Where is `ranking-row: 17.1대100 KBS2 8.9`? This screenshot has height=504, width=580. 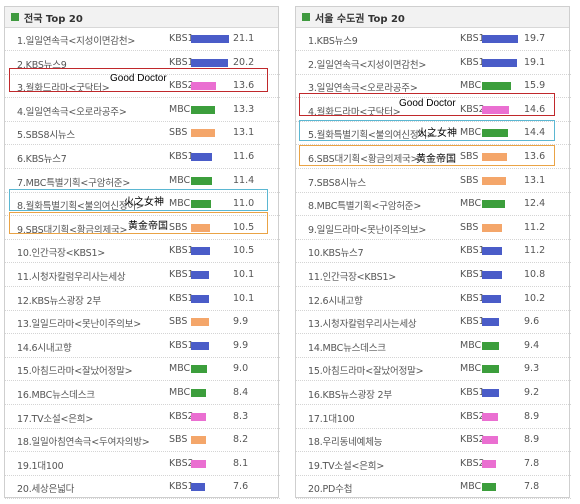
ranking-row: 17.1대100 KBS2 8.9 is located at coordinates (433, 417).